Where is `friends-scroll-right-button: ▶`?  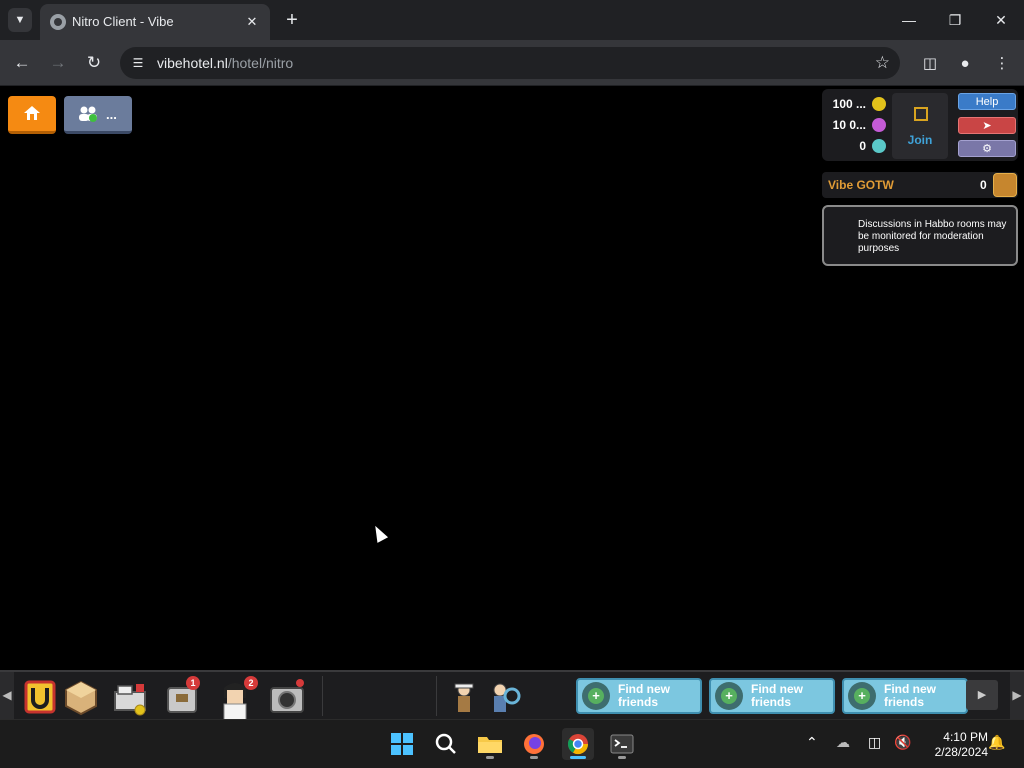 friends-scroll-right-button: ▶ is located at coordinates (982, 695).